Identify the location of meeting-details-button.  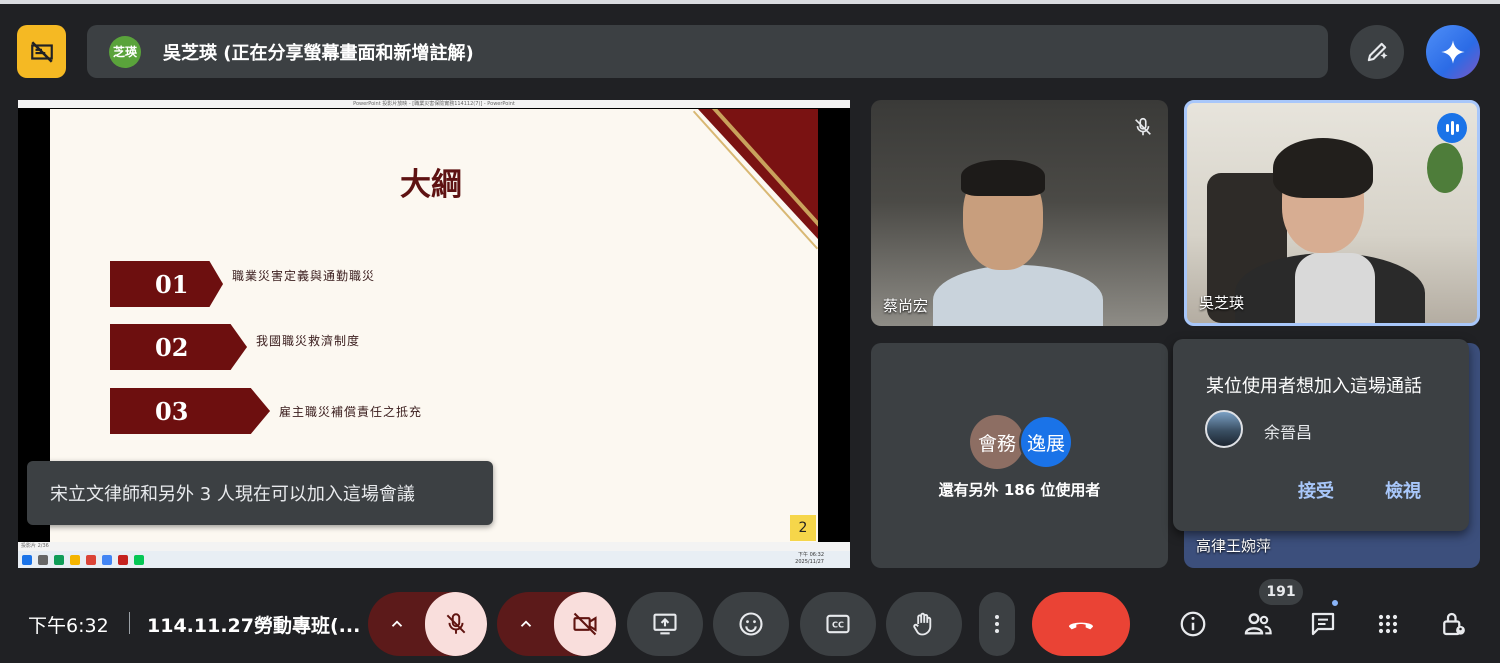
(1193, 624).